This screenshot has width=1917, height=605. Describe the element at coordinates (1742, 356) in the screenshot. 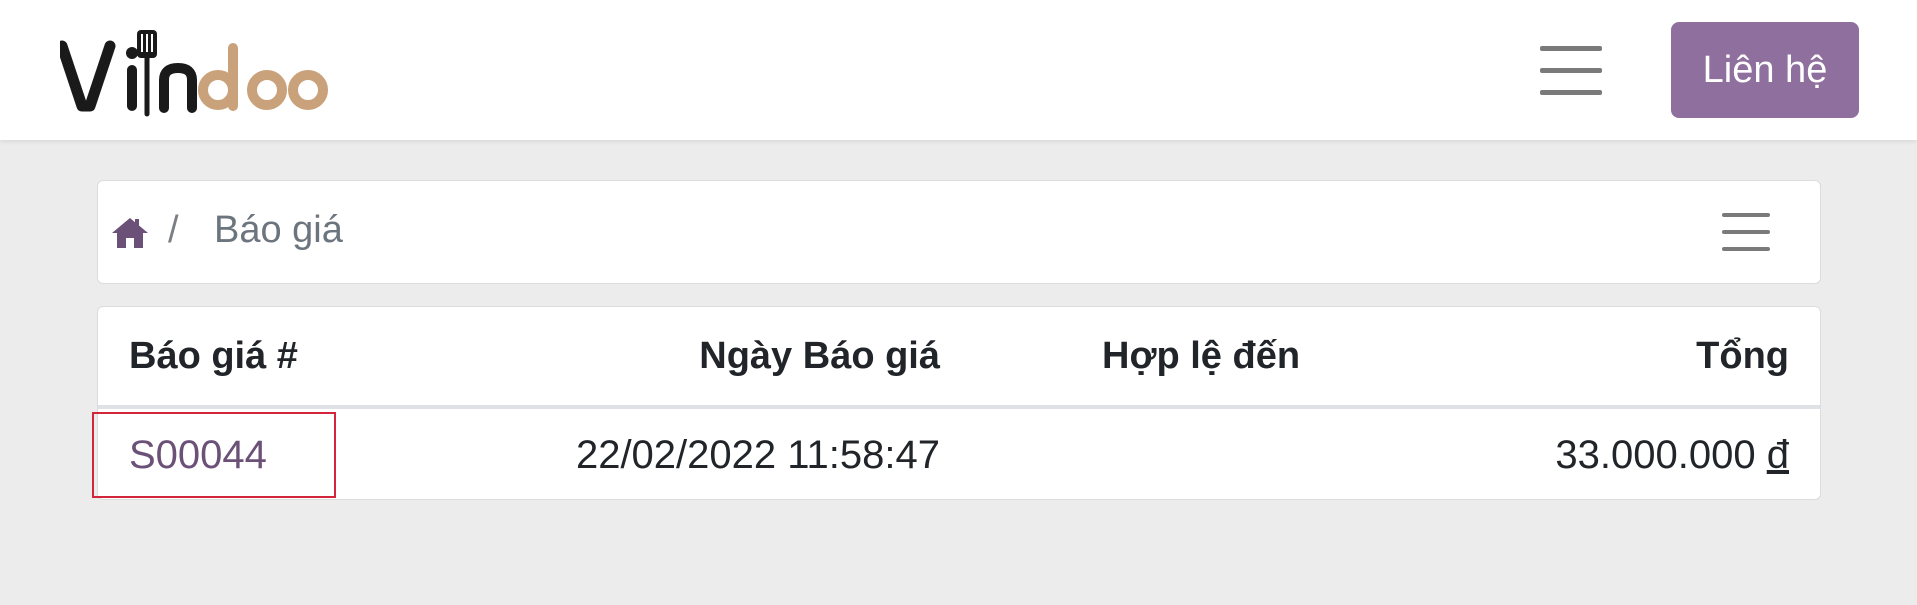

I see `column-header-total: Tổng` at that location.